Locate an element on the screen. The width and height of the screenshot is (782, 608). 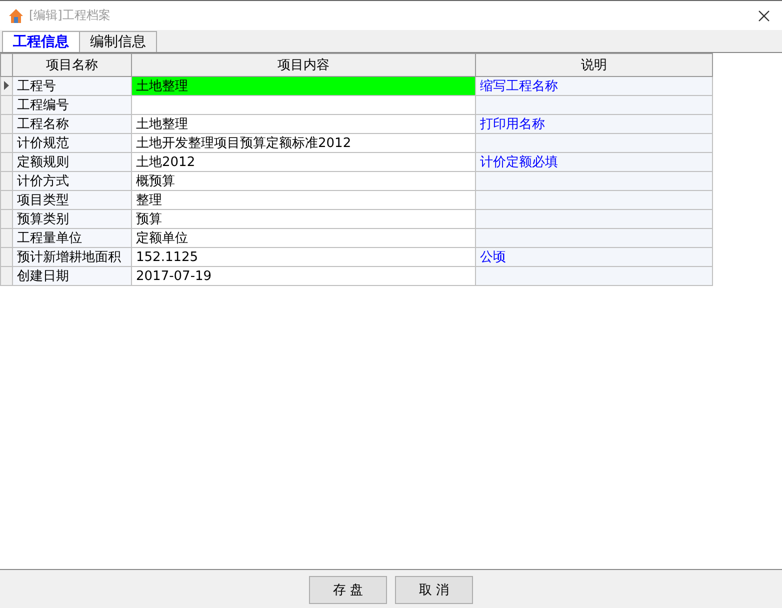
table-cell: 土地2012 is located at coordinates (304, 162).